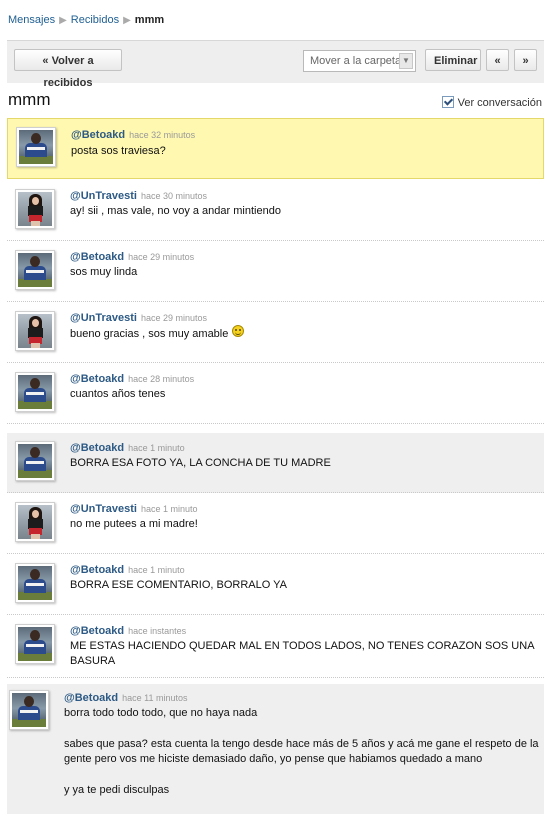 The width and height of the screenshot is (550, 820). I want to click on breadcrumb: Mensajes ▶ Recibidos ▶ mmm, so click(86, 22).